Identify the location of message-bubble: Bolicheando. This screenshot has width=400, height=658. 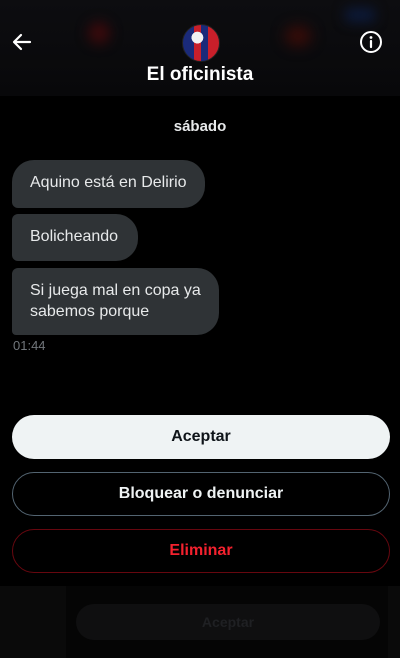
(75, 237).